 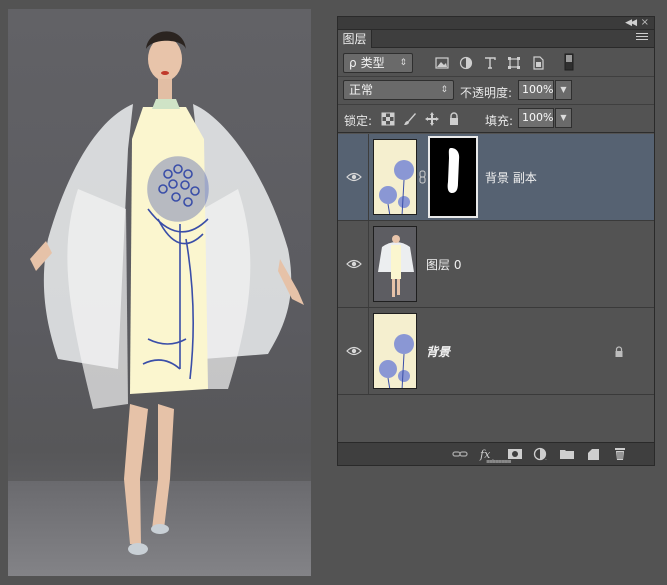 I want to click on adjustment-filter-icon, so click(x=466, y=63).